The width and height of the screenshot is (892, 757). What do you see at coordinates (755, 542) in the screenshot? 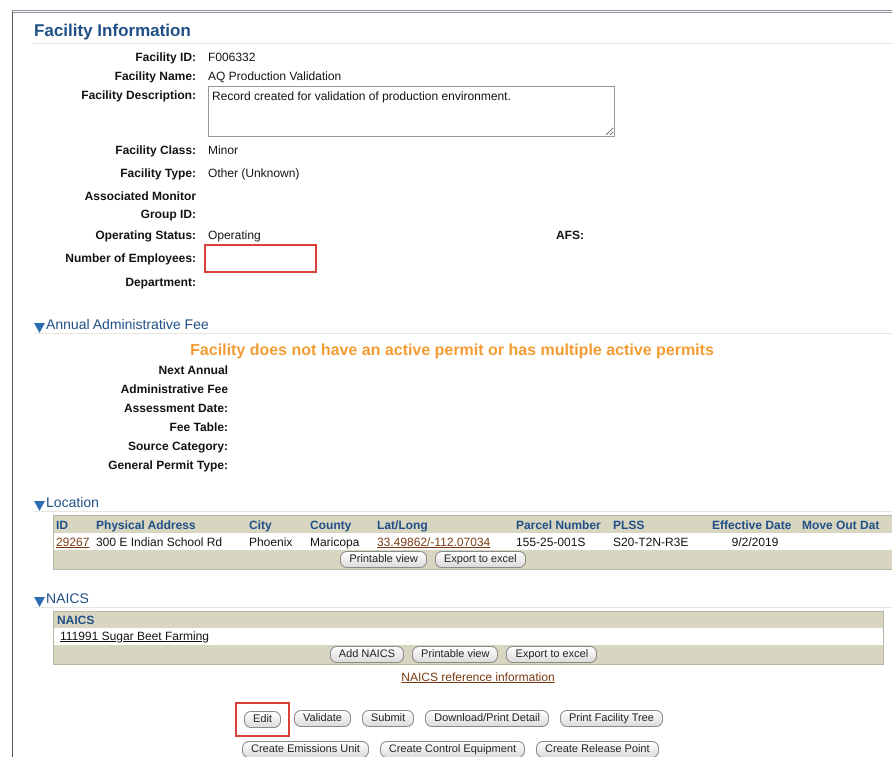
I see `table-cell-text: 9/2/2019` at bounding box center [755, 542].